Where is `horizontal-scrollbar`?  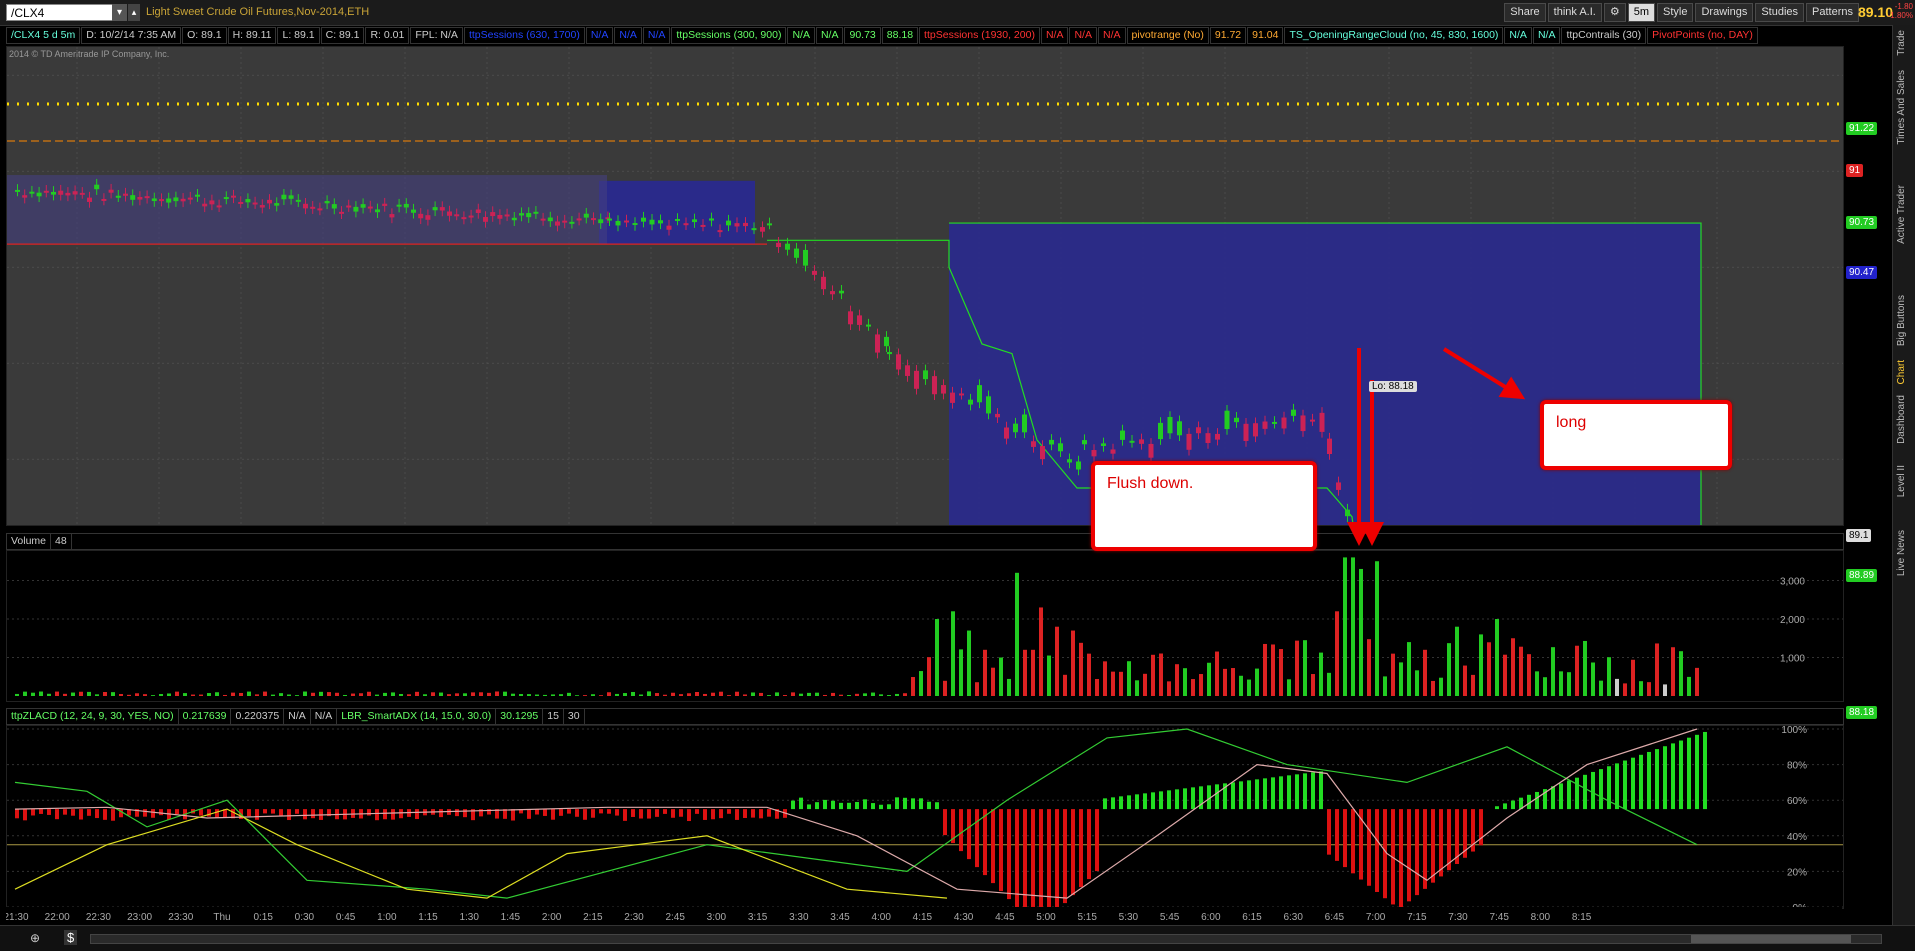
horizontal-scrollbar is located at coordinates (986, 939).